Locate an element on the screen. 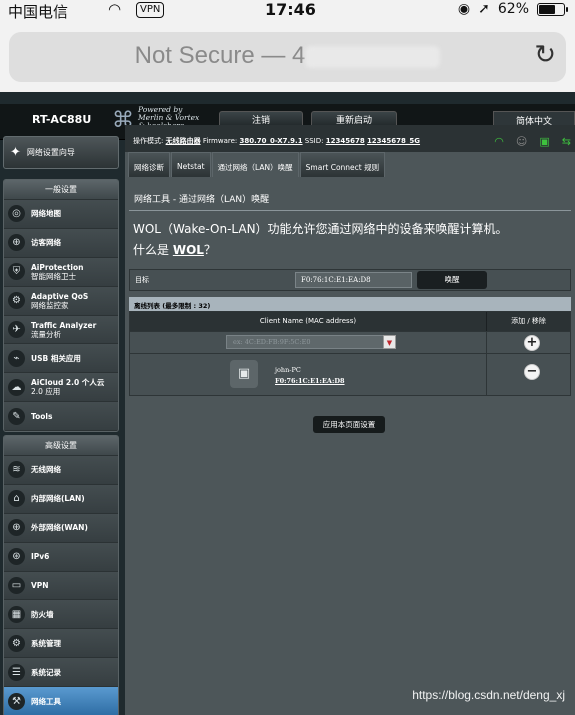 The height and width of the screenshot is (715, 575). sidebar-item-line1: Adaptive QoS is located at coordinates (60, 296).